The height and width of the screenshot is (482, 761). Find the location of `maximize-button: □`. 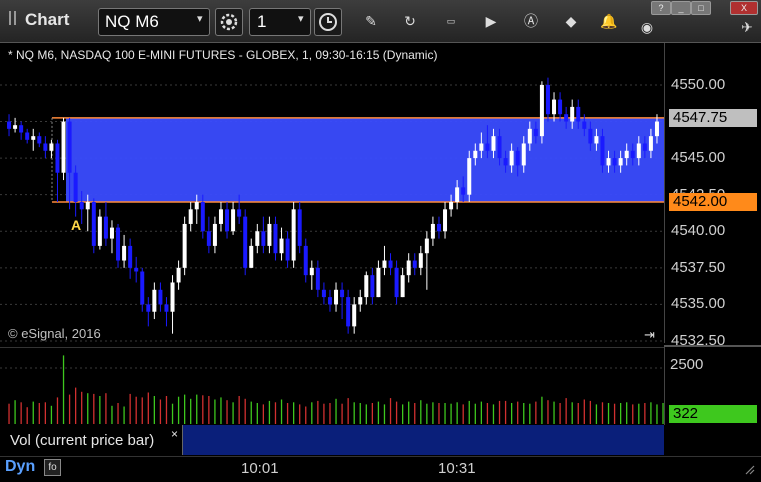

maximize-button: □ is located at coordinates (701, 8).